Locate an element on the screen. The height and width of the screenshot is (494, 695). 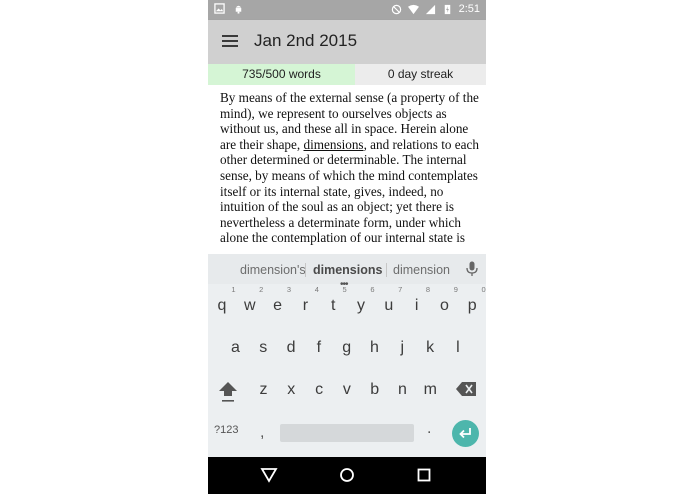
key-label: u is located at coordinates (389, 305).